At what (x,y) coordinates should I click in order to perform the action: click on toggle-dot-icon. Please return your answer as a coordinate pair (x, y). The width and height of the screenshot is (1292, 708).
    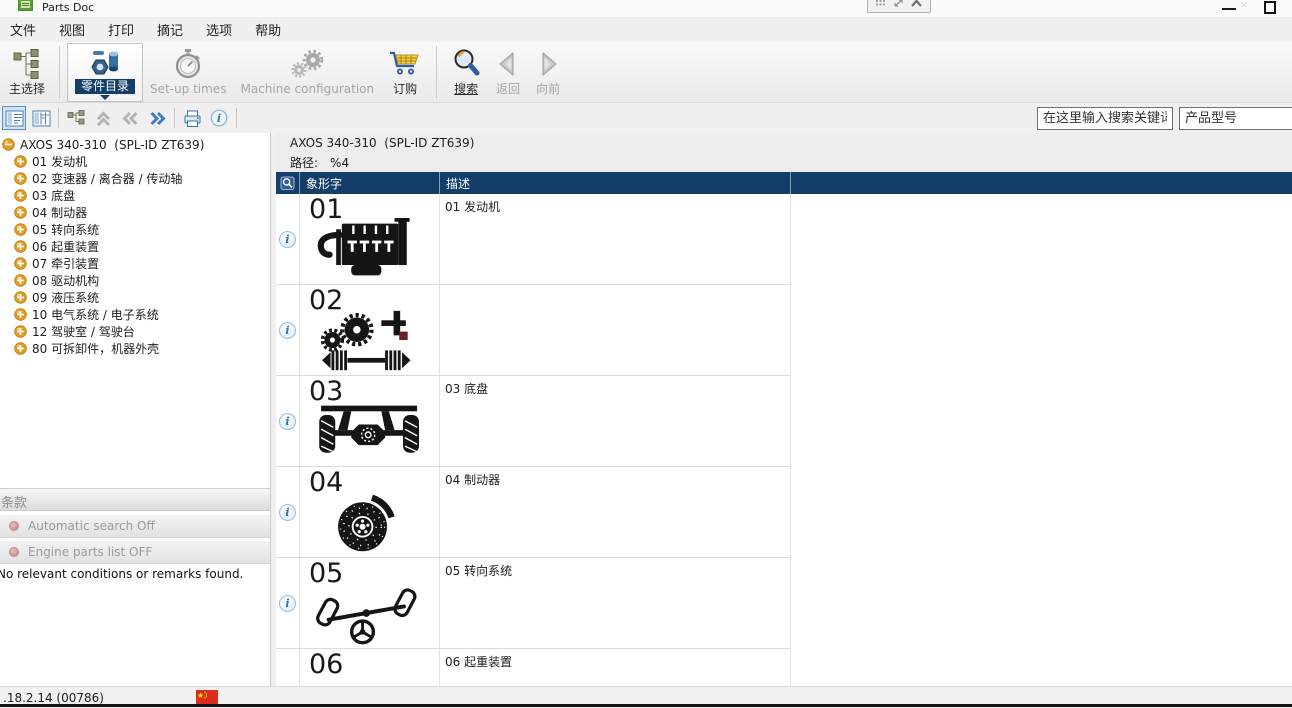
    Looking at the image, I should click on (14, 526).